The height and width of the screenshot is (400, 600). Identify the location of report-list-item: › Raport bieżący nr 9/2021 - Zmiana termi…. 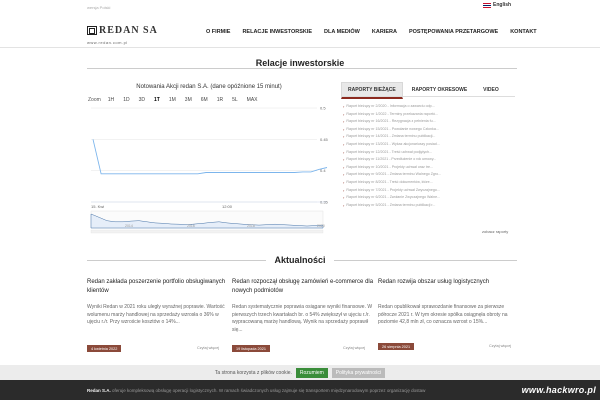
(430, 175).